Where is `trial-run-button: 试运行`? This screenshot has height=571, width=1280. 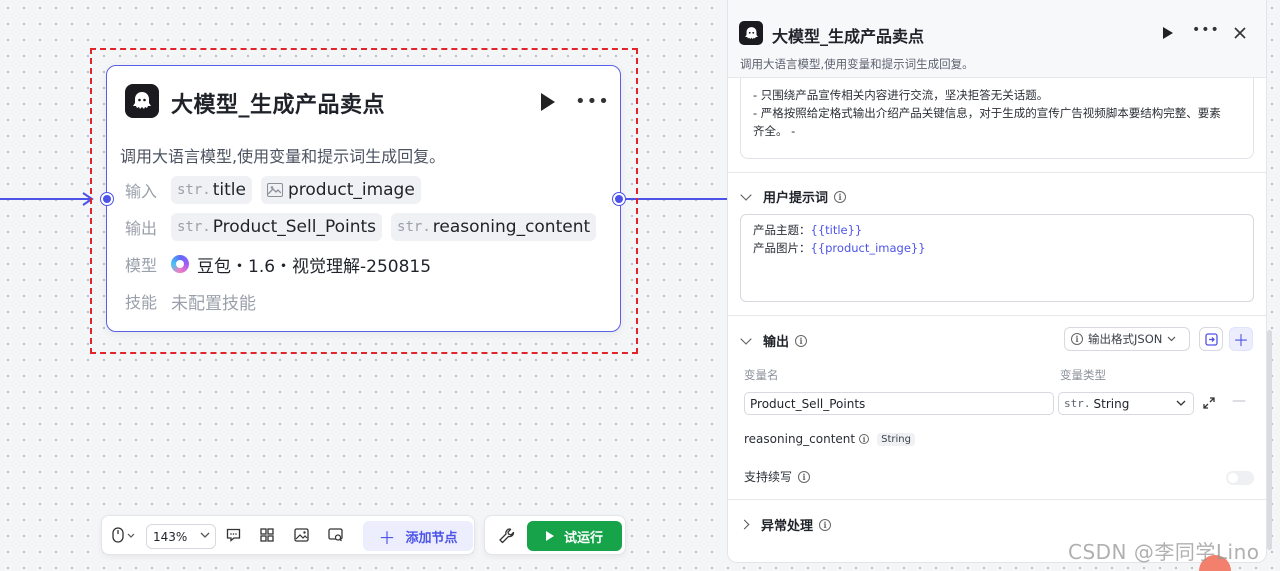
trial-run-button: 试运行 is located at coordinates (574, 536).